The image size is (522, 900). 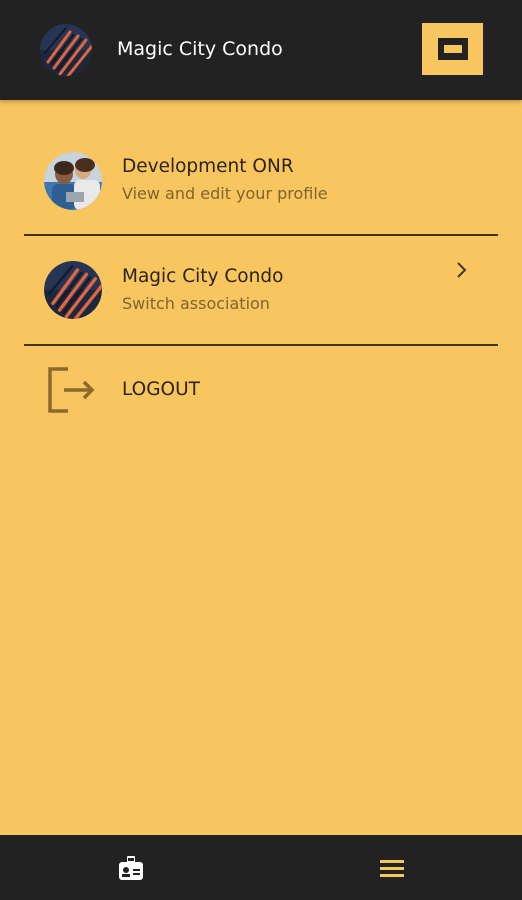 I want to click on profile-name: Development ONR, so click(x=208, y=166).